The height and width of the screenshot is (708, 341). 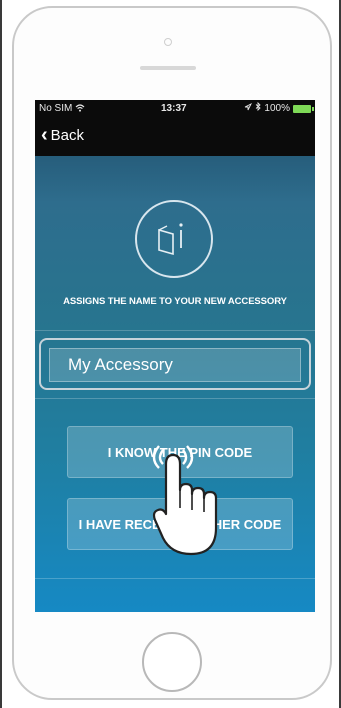 I want to click on location-arrow-icon, so click(x=248, y=109).